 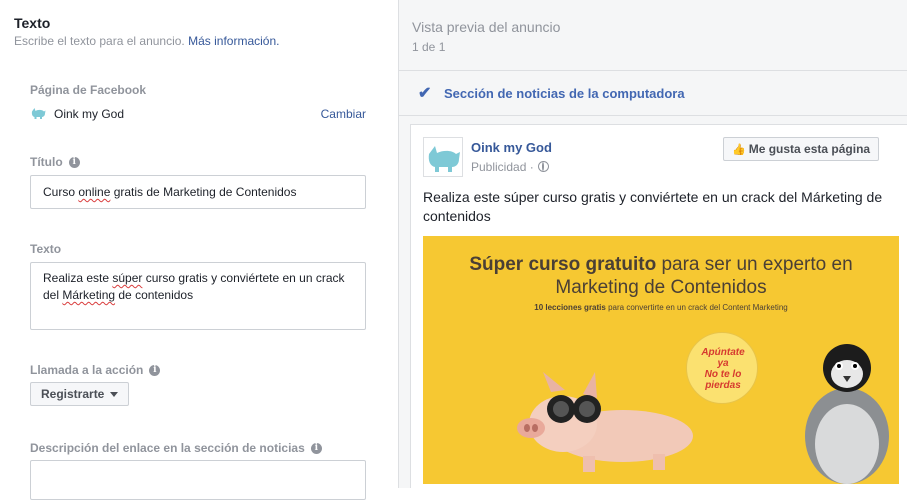 What do you see at coordinates (88, 90) in the screenshot?
I see `facebook-page-label: Página de Facebook` at bounding box center [88, 90].